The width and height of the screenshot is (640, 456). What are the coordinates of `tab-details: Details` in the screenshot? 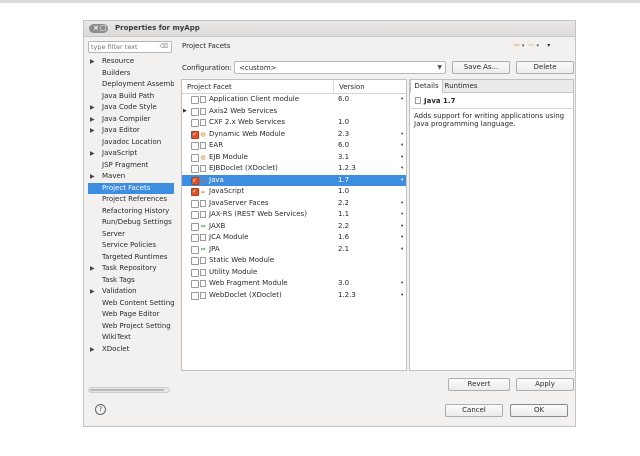 It's located at (426, 86).